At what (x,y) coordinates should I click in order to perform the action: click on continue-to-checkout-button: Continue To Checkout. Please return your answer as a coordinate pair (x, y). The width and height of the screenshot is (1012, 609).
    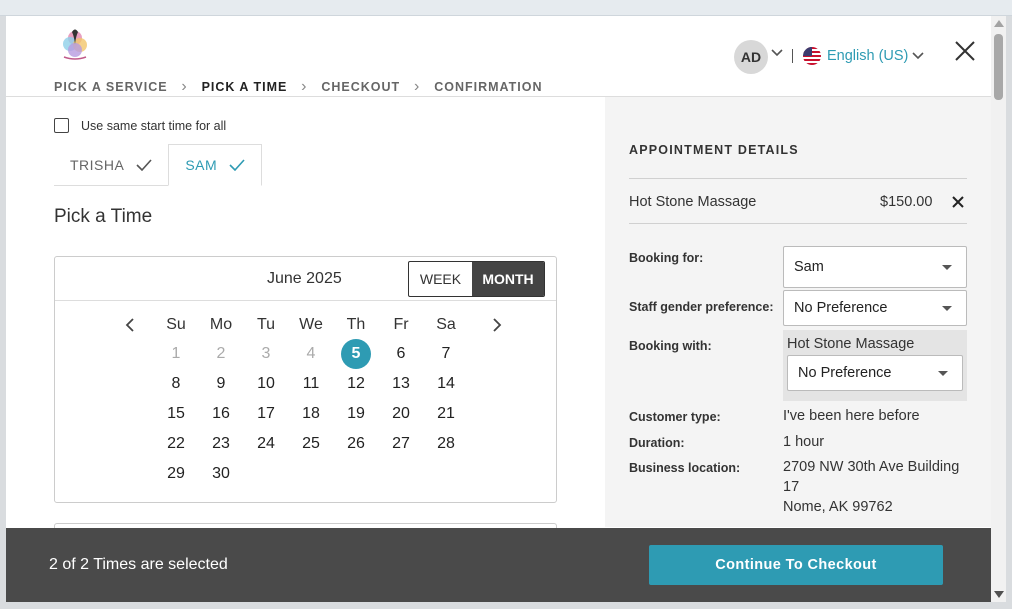
    Looking at the image, I should click on (796, 565).